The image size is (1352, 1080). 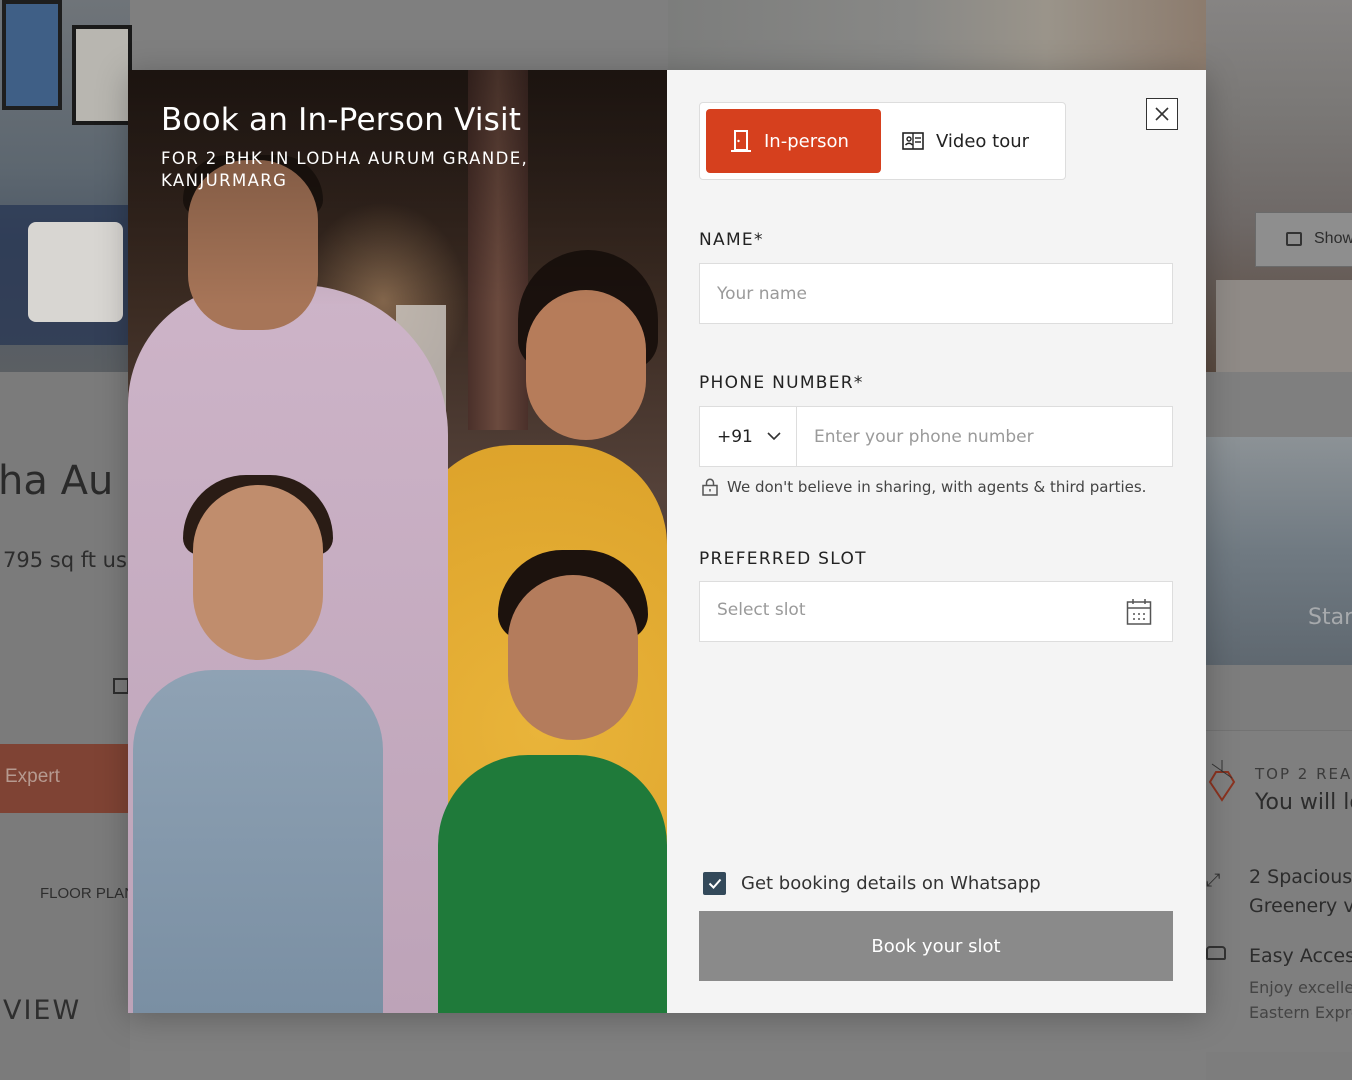 I want to click on expand-icon: ⤢, so click(x=1213, y=880).